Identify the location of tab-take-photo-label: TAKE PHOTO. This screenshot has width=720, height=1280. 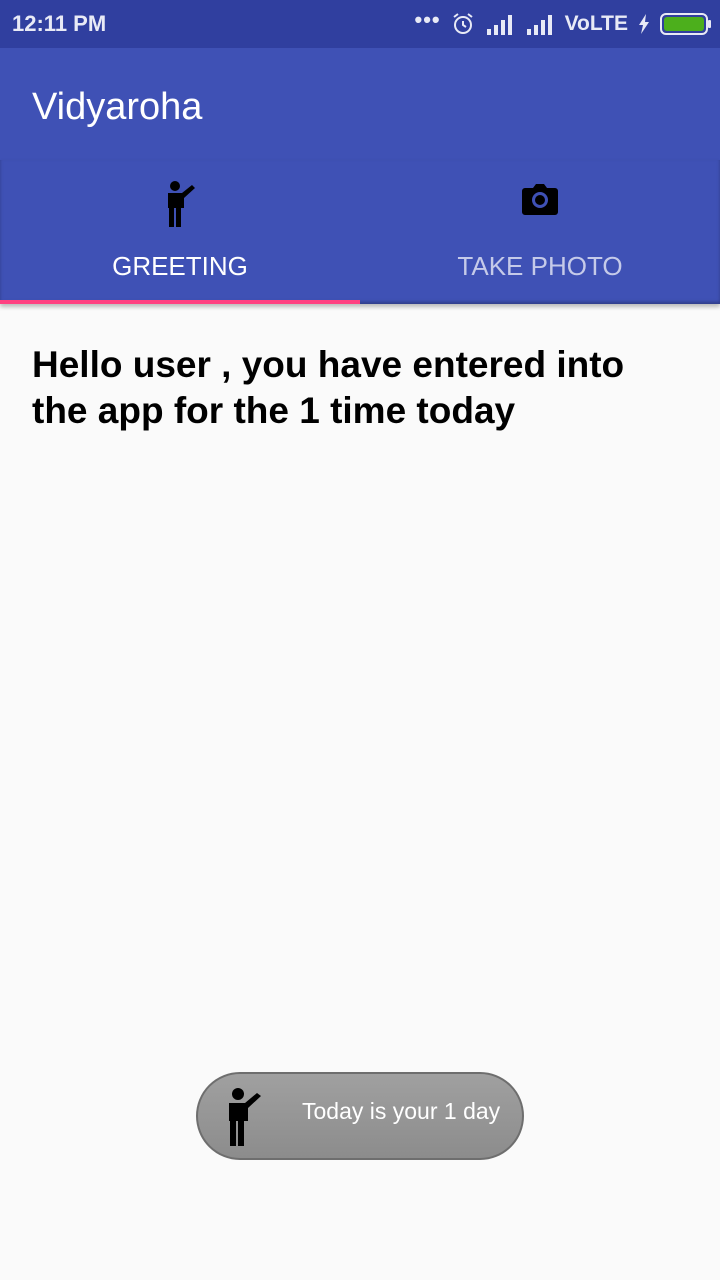
(540, 266).